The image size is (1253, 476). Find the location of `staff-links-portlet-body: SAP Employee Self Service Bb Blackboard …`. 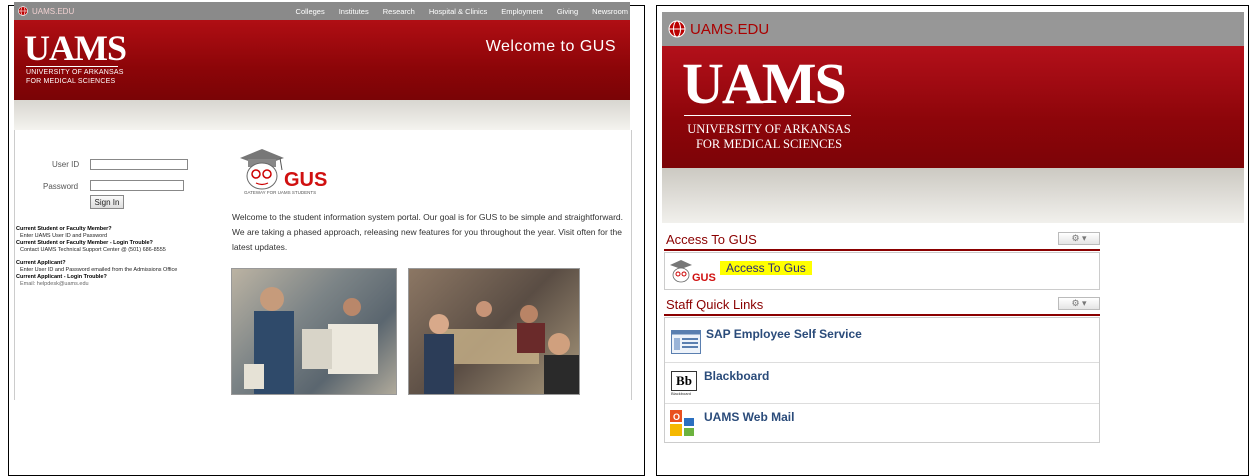

staff-links-portlet-body: SAP Employee Self Service Bb Blackboard … is located at coordinates (882, 380).